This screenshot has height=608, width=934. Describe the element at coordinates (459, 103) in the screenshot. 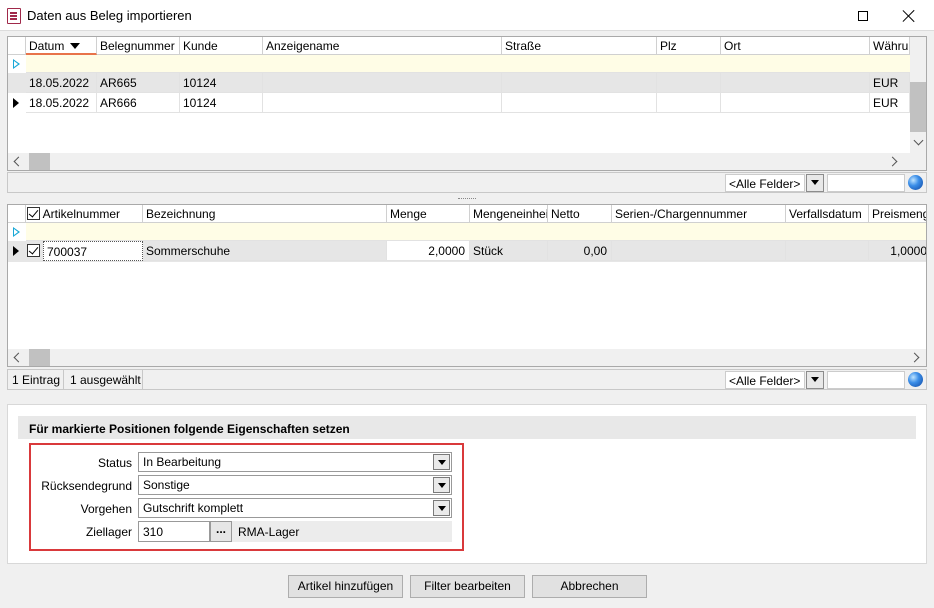

I see `table-row: 18.05.2022 AR666 10124 EUR` at that location.